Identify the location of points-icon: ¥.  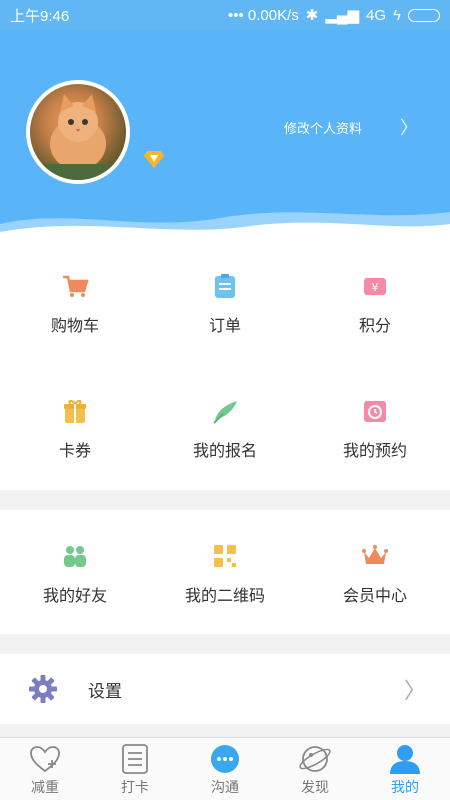
(375, 286).